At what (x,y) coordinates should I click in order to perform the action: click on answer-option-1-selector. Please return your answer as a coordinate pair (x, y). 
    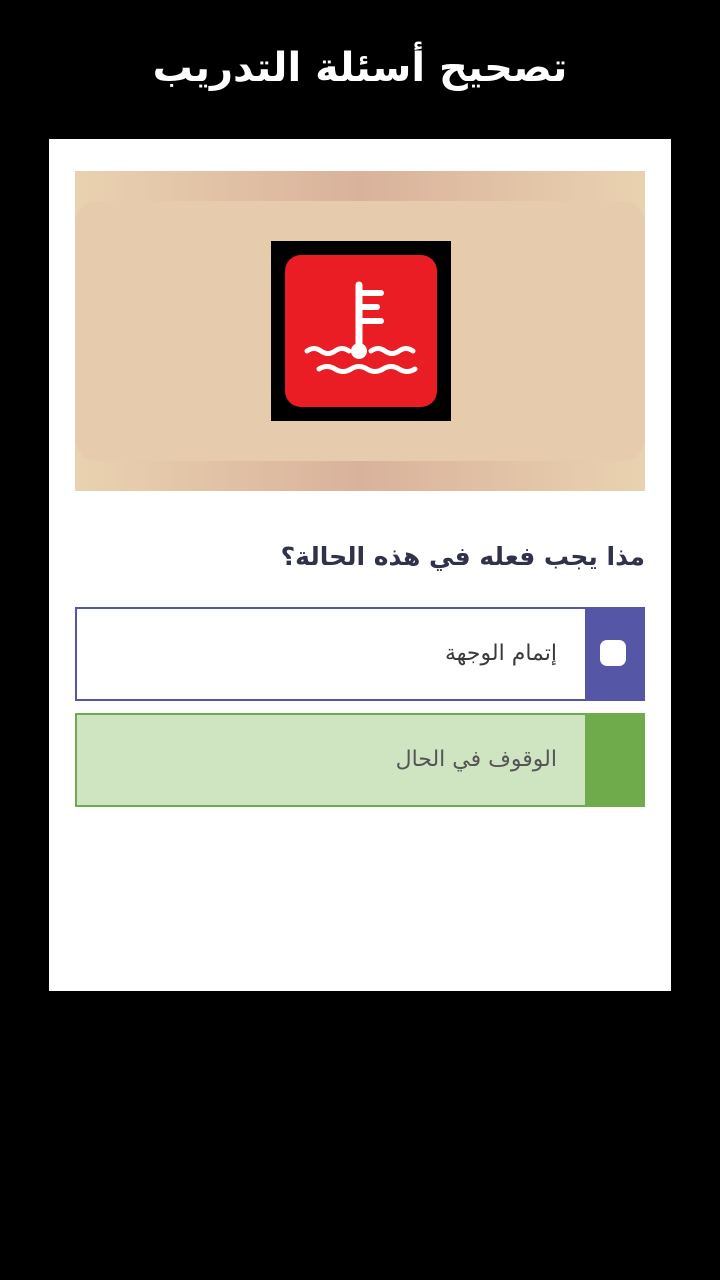
    Looking at the image, I should click on (615, 654).